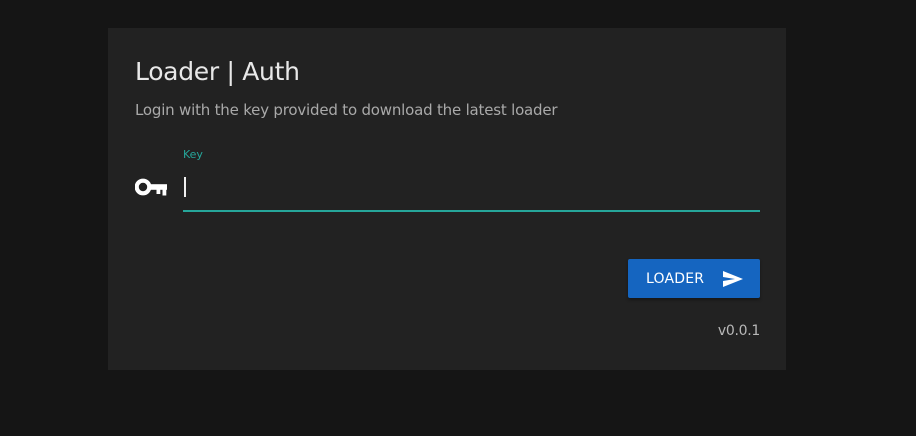 This screenshot has height=436, width=916. Describe the element at coordinates (151, 187) in the screenshot. I see `key-icon` at that location.